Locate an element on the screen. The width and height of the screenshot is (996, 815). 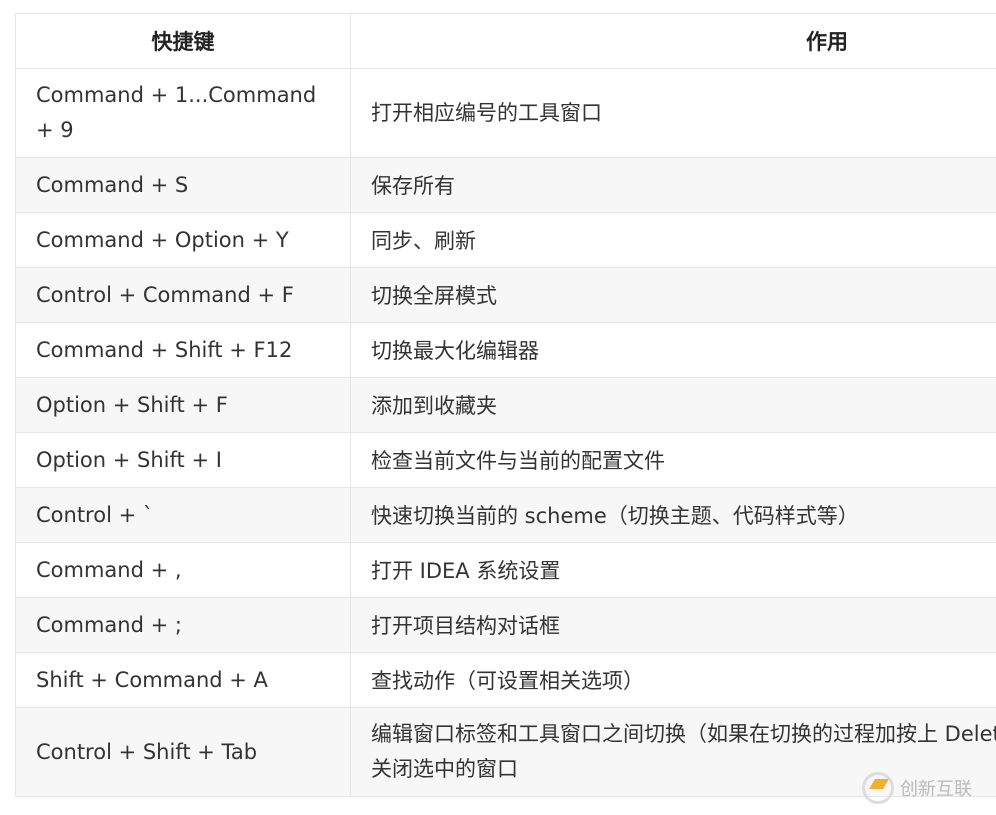
shortcut-cell: Control + ` is located at coordinates (183, 515).